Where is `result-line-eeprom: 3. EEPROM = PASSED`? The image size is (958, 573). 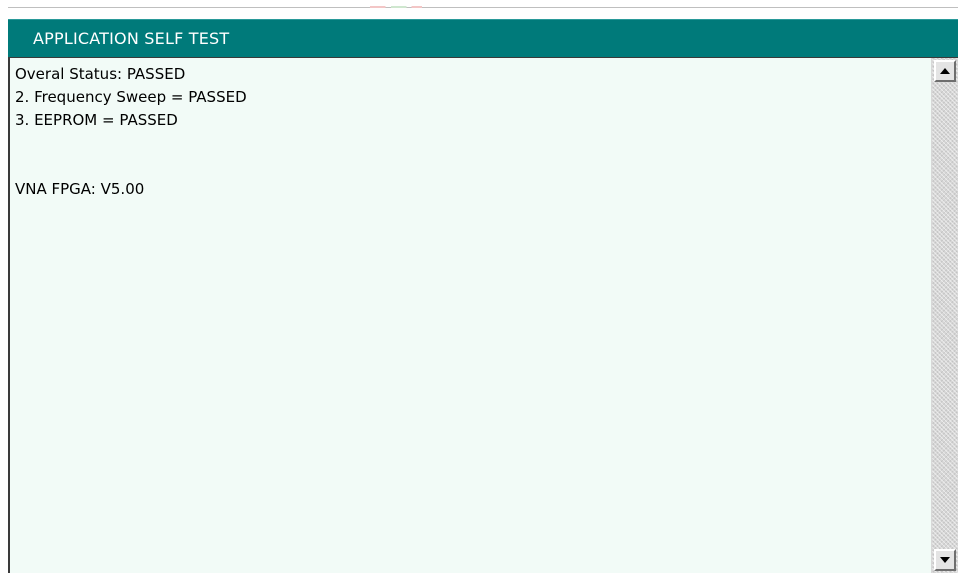
result-line-eeprom: 3. EEPROM = PASSED is located at coordinates (96, 120).